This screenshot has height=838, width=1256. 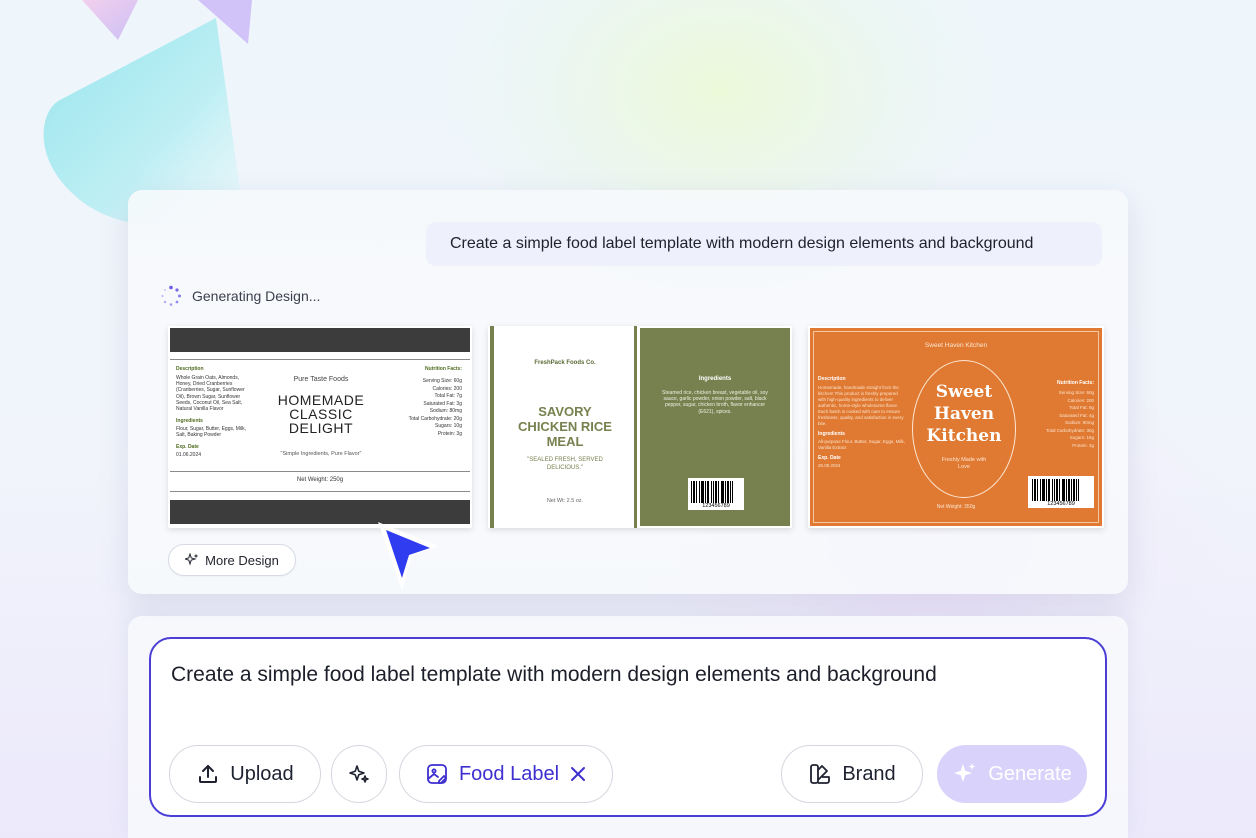 I want to click on net-weight: Net Weight: 250g, so click(x=320, y=480).